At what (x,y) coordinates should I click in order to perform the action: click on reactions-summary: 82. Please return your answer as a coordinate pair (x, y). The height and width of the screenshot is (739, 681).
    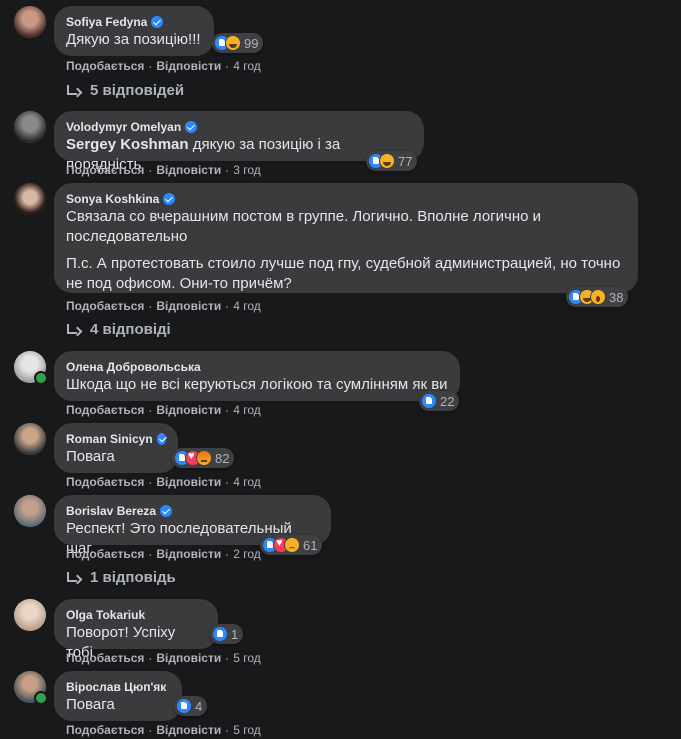
    Looking at the image, I should click on (203, 458).